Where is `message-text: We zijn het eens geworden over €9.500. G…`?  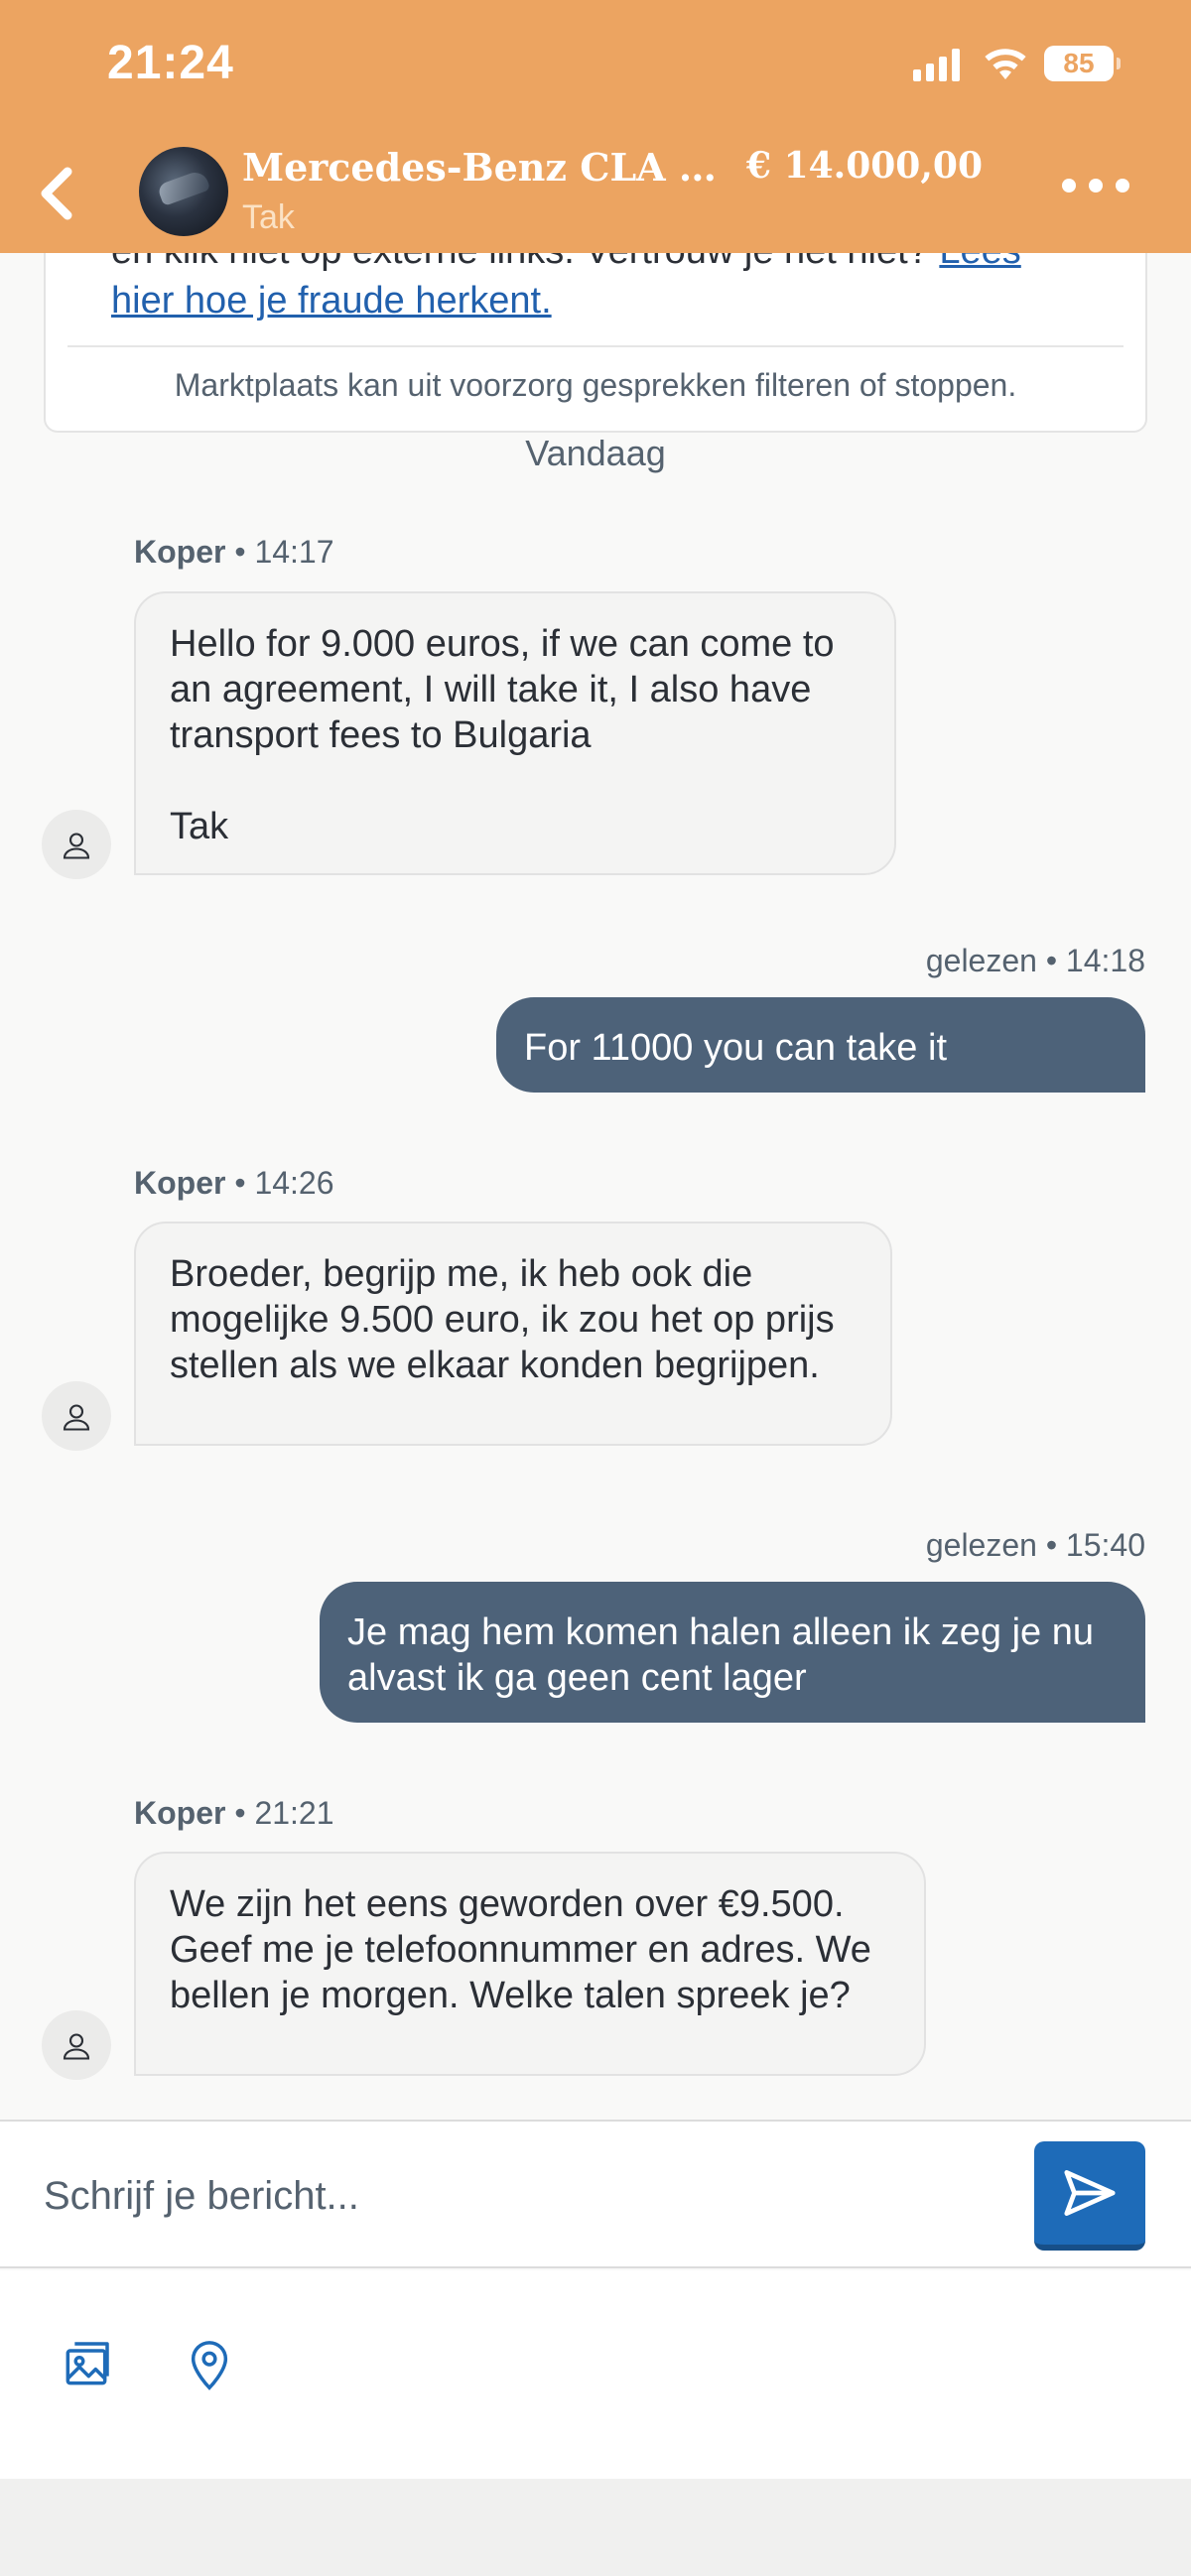 message-text: We zijn het eens geworden over €9.500. G… is located at coordinates (520, 1950).